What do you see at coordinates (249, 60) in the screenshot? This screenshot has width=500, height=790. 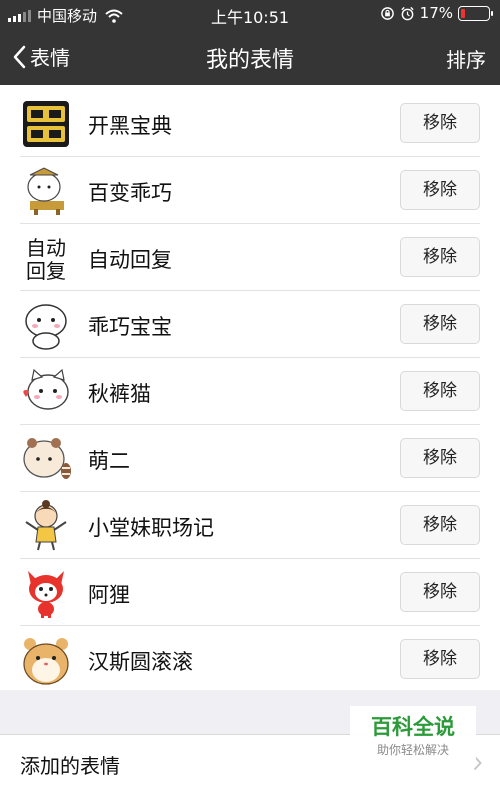 I see `page-title: 我的表情` at bounding box center [249, 60].